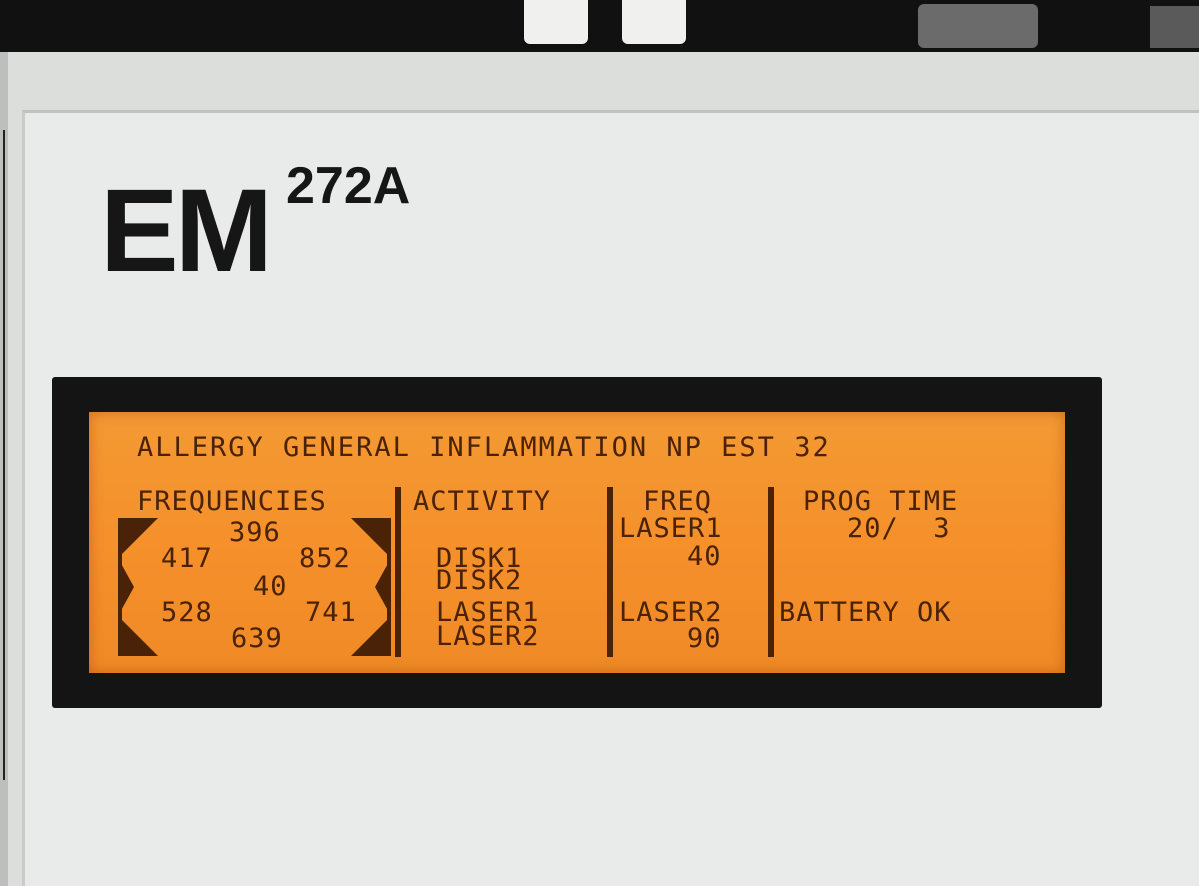 The height and width of the screenshot is (886, 1199). Describe the element at coordinates (704, 638) in the screenshot. I see `laser2-freq-value: 90` at that location.